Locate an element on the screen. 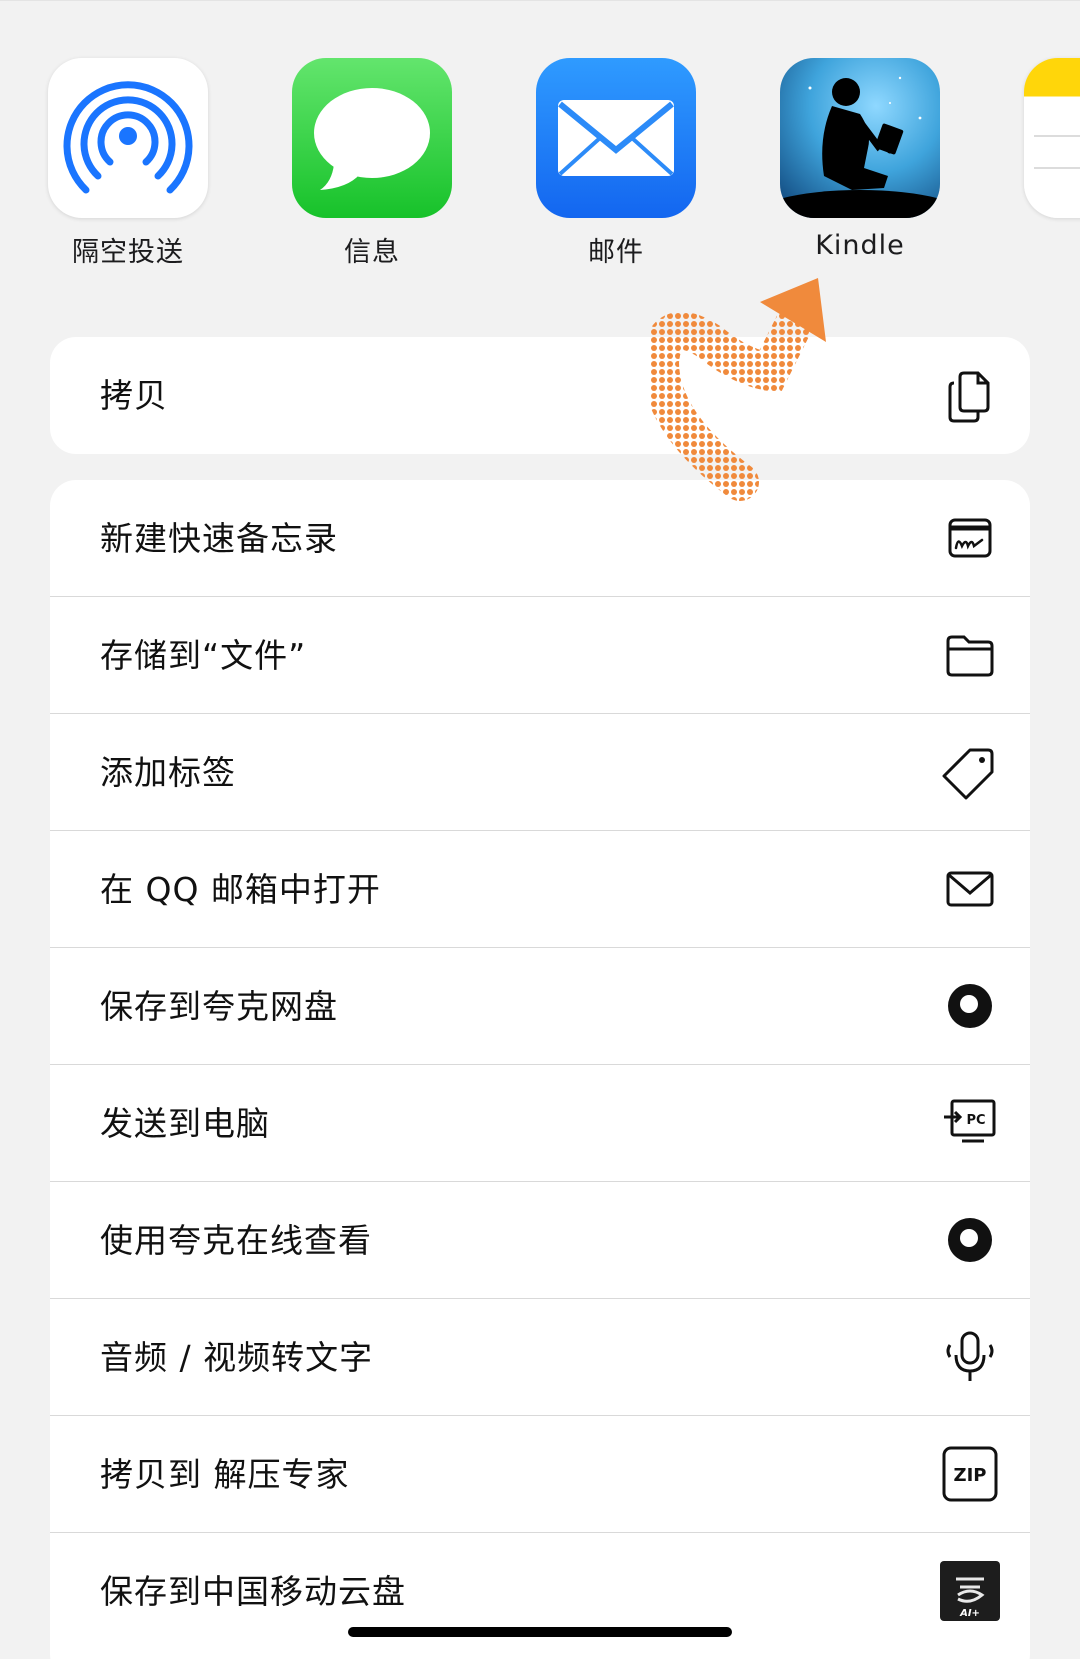  kindle-icon is located at coordinates (860, 138).